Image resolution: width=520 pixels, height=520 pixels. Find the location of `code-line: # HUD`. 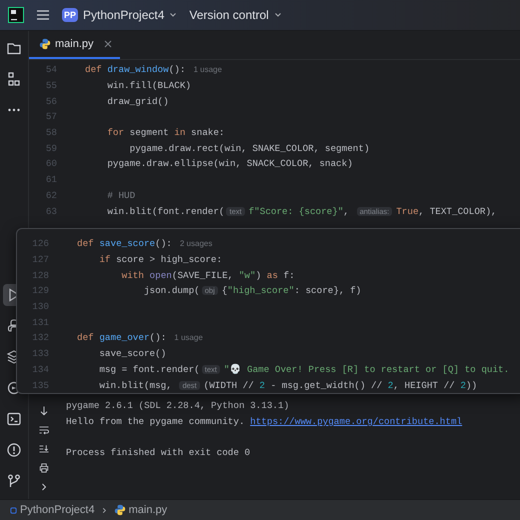

code-line: # HUD is located at coordinates (121, 195).